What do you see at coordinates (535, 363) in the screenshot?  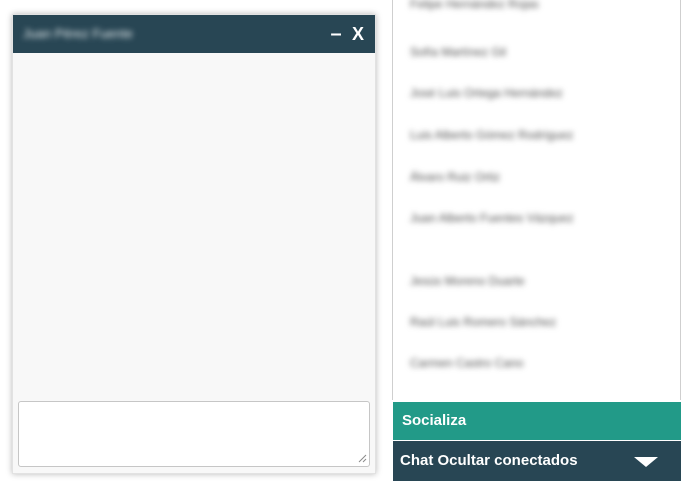 I see `contact-item: Carmen Castro Cano` at bounding box center [535, 363].